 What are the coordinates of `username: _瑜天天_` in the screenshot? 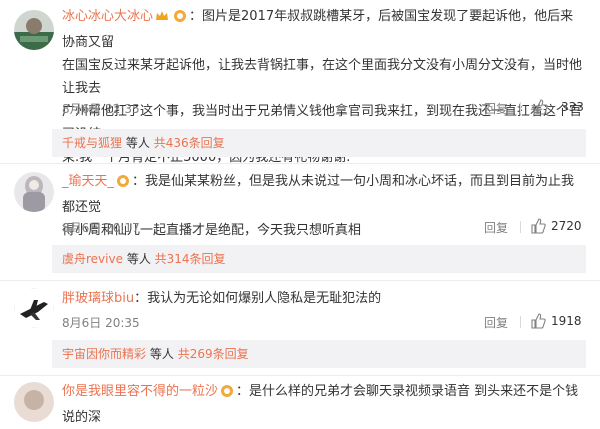 It's located at (88, 181).